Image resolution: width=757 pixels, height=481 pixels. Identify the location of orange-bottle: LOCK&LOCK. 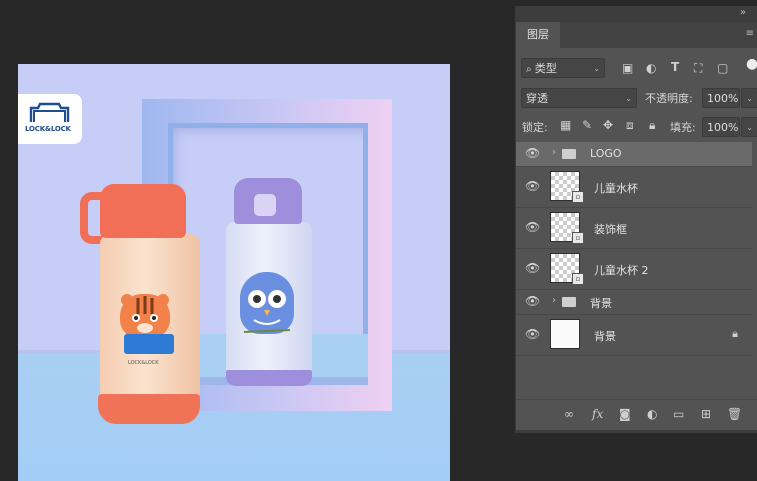
(142, 304).